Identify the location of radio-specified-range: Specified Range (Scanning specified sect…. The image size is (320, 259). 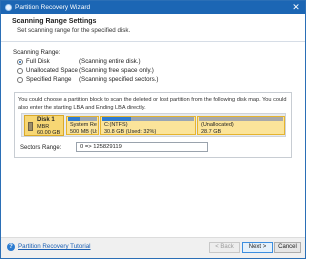
(142, 80).